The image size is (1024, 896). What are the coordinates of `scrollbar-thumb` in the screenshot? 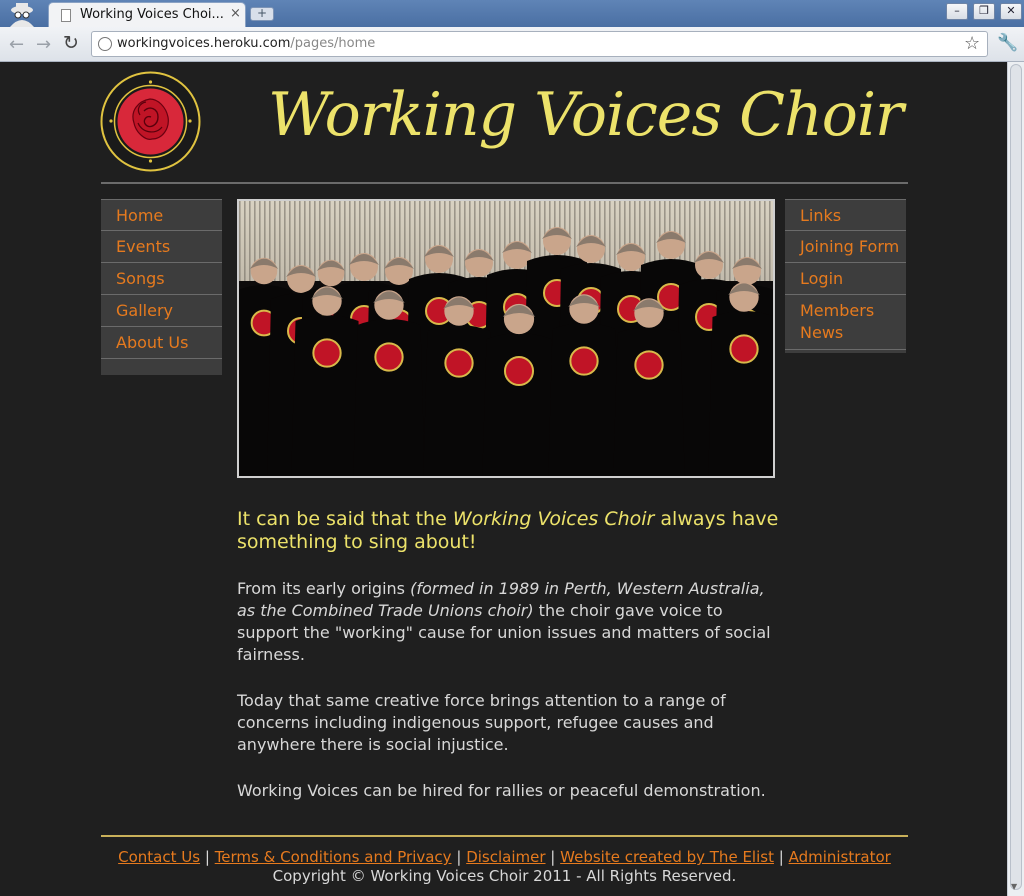 It's located at (1016, 477).